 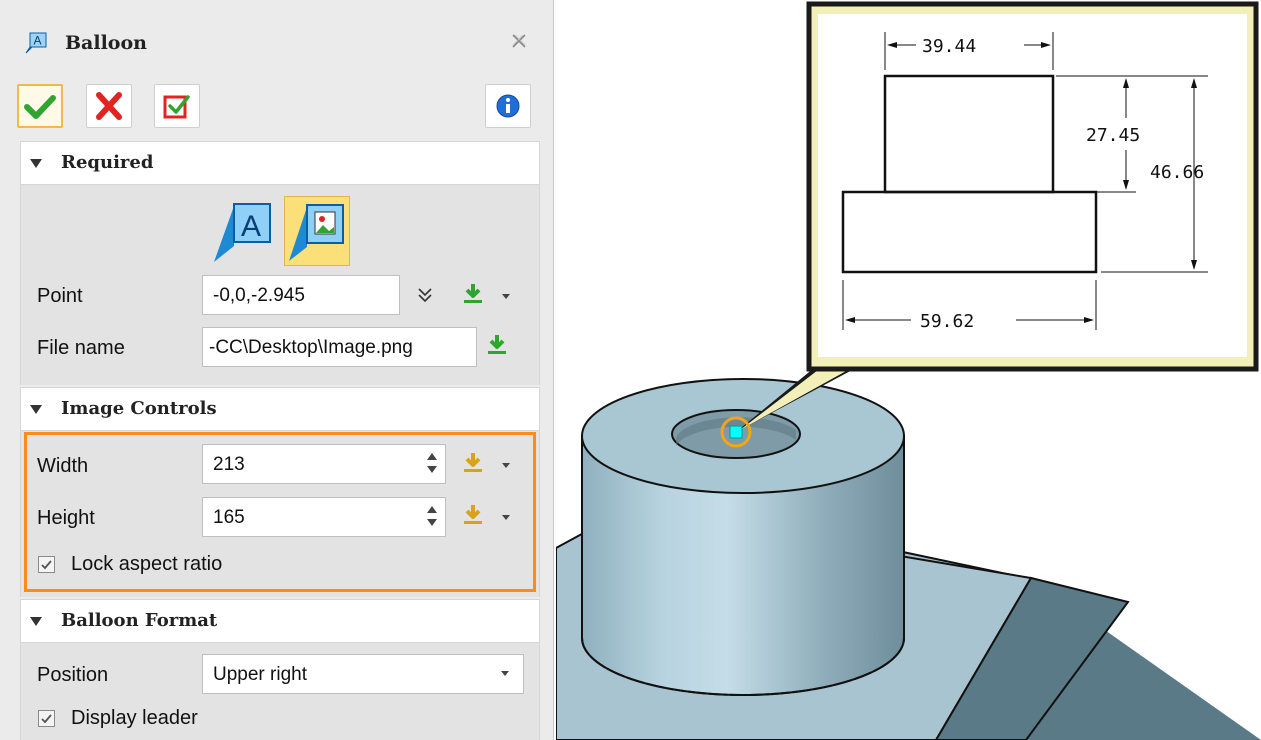 I want to click on height-options-icon, so click(x=473, y=516).